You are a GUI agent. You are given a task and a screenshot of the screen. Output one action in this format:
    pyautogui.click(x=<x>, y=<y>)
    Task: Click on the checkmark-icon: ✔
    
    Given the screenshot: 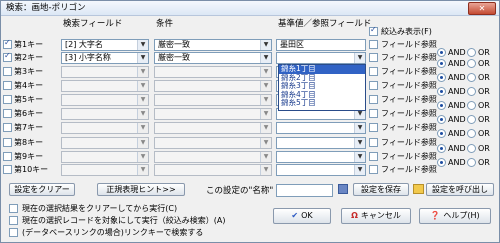 What is the action you would take?
    pyautogui.click(x=295, y=215)
    